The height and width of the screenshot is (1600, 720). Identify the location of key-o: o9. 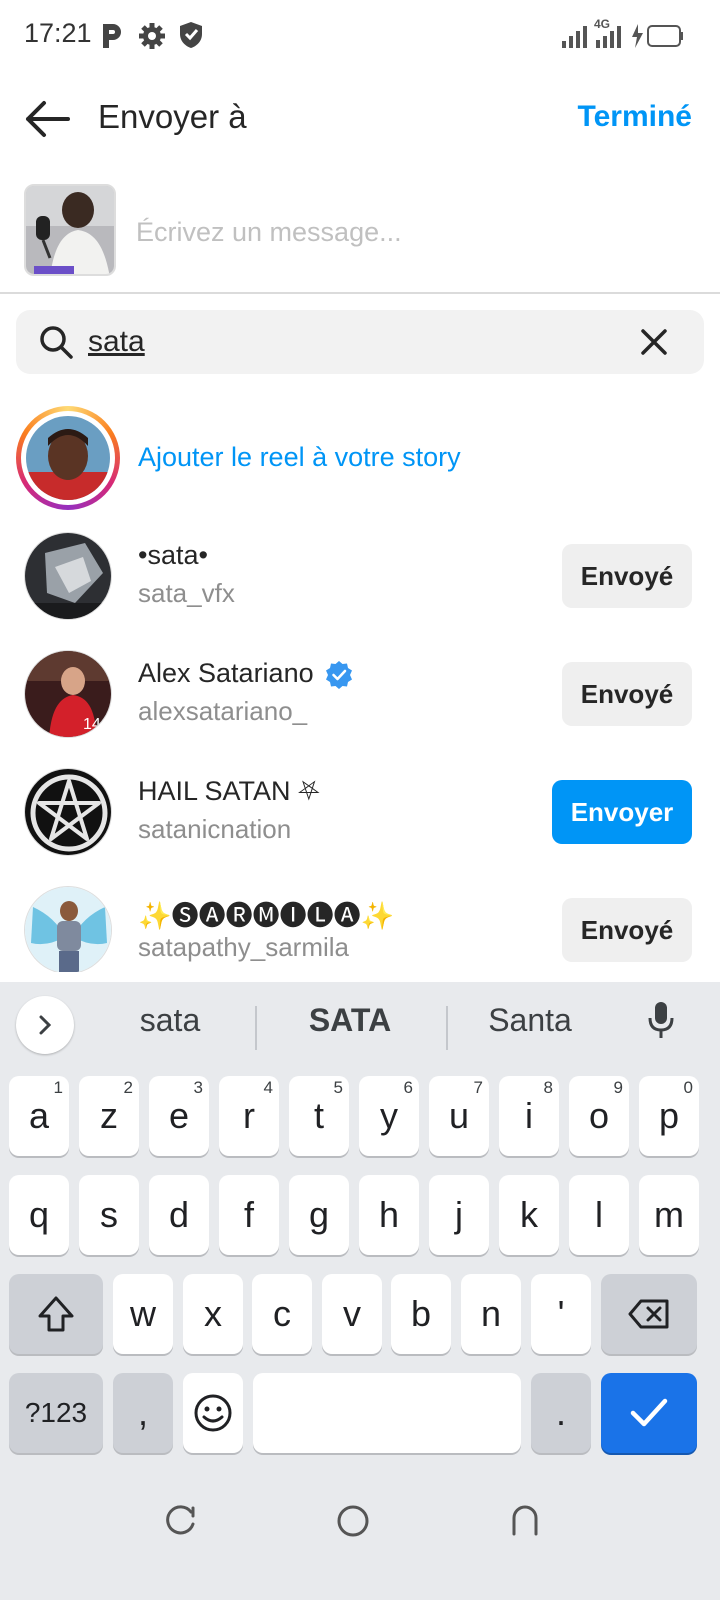
(599, 1116).